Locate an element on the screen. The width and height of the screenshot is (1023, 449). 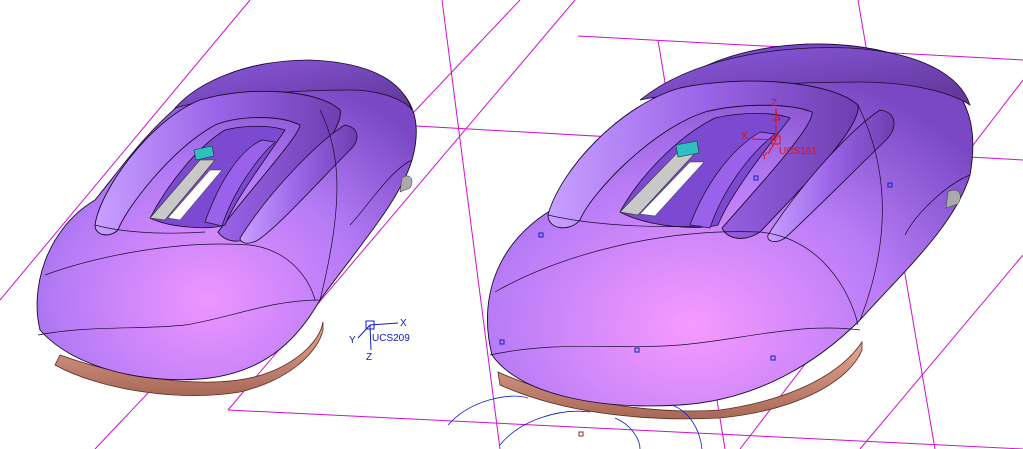
ucs-left-x-label: X is located at coordinates (403, 323).